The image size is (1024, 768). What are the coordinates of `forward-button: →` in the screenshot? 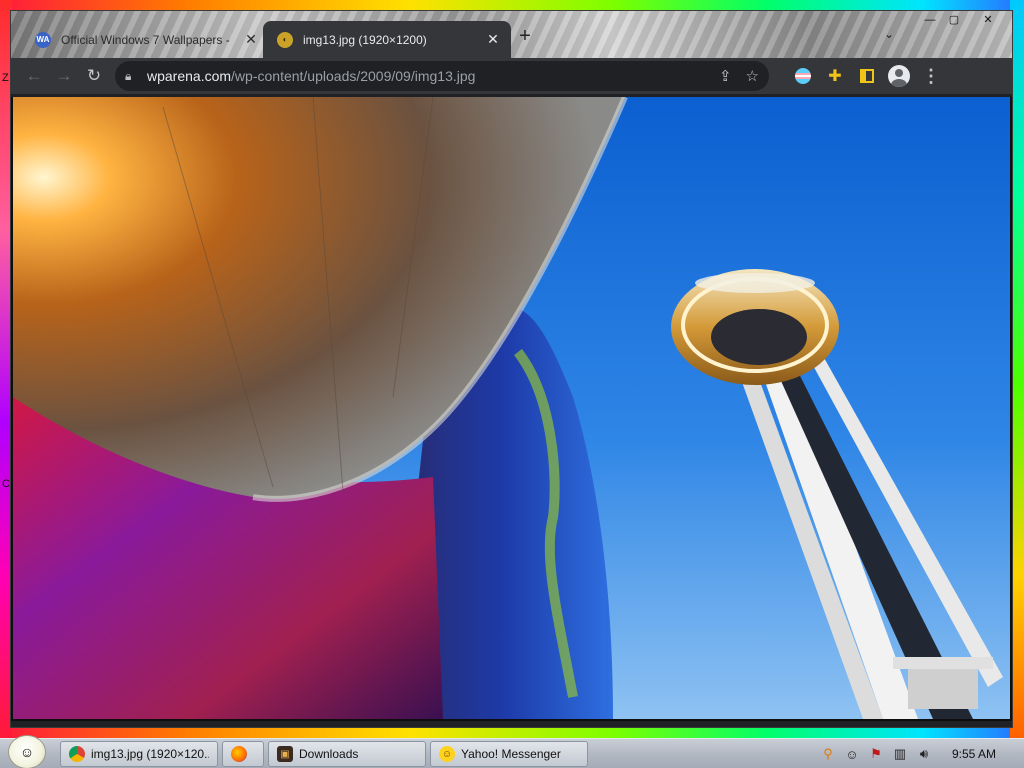 It's located at (64, 76).